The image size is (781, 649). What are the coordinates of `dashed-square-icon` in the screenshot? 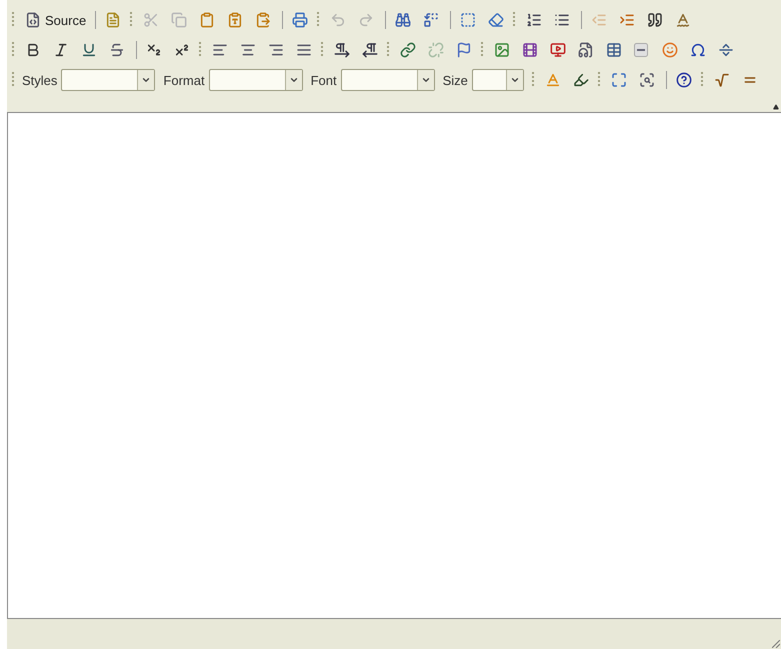 It's located at (468, 20).